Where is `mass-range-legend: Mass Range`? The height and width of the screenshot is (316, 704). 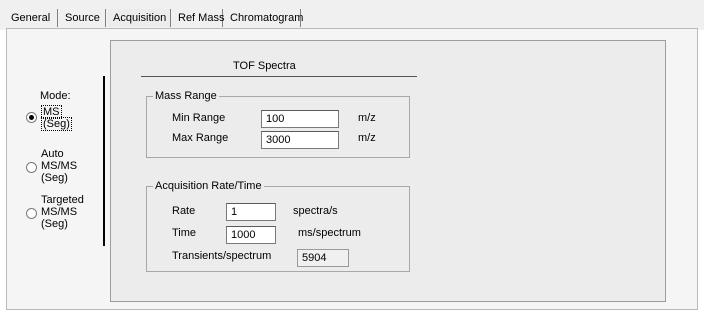
mass-range-legend: Mass Range is located at coordinates (186, 96).